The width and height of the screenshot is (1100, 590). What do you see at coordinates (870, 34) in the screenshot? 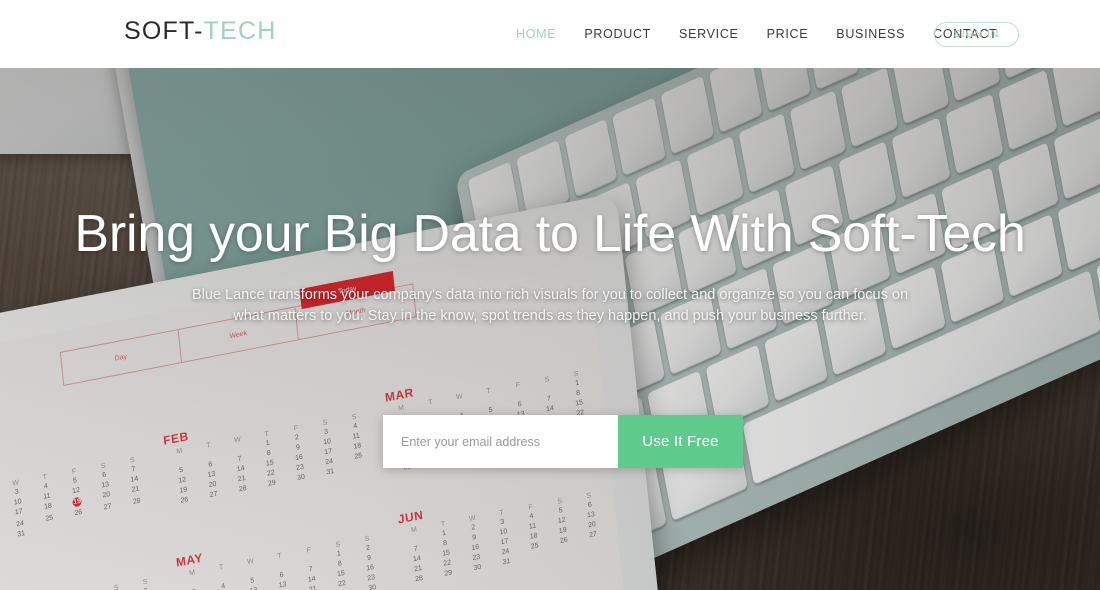
I see `nav-item-business: BUSINESS` at bounding box center [870, 34].